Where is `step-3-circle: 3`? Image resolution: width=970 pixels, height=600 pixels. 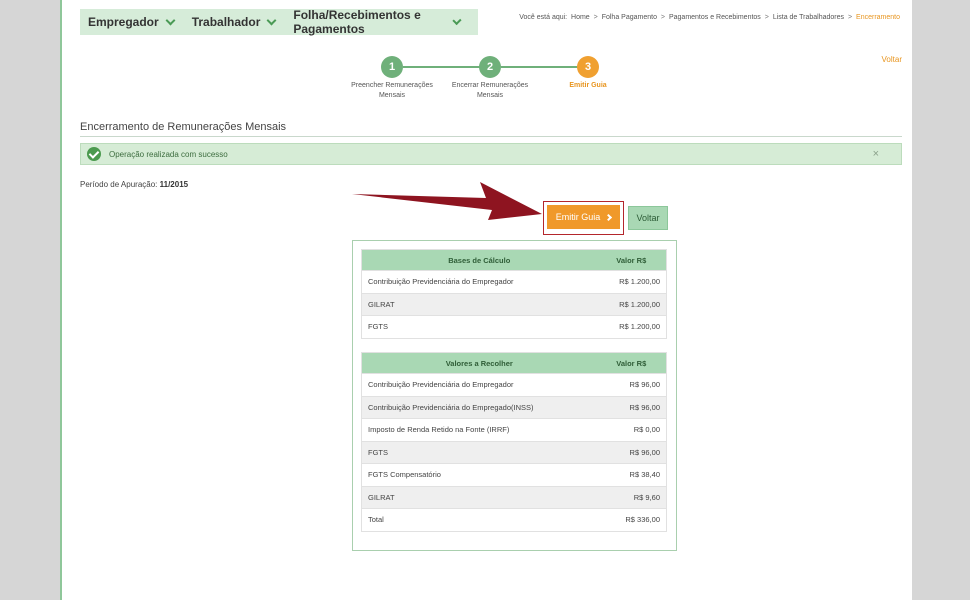
step-3-circle: 3 is located at coordinates (588, 67).